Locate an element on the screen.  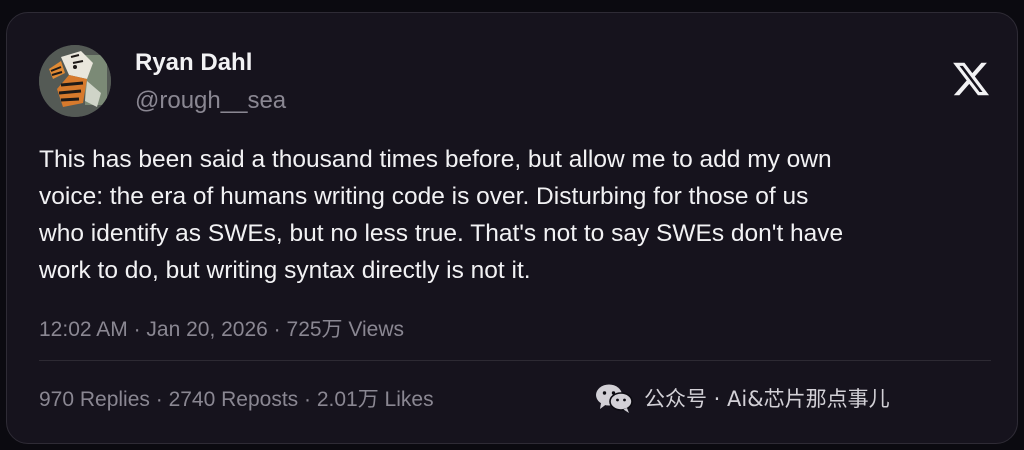
tweet-date: Jan 20, 2026 is located at coordinates (206, 329).